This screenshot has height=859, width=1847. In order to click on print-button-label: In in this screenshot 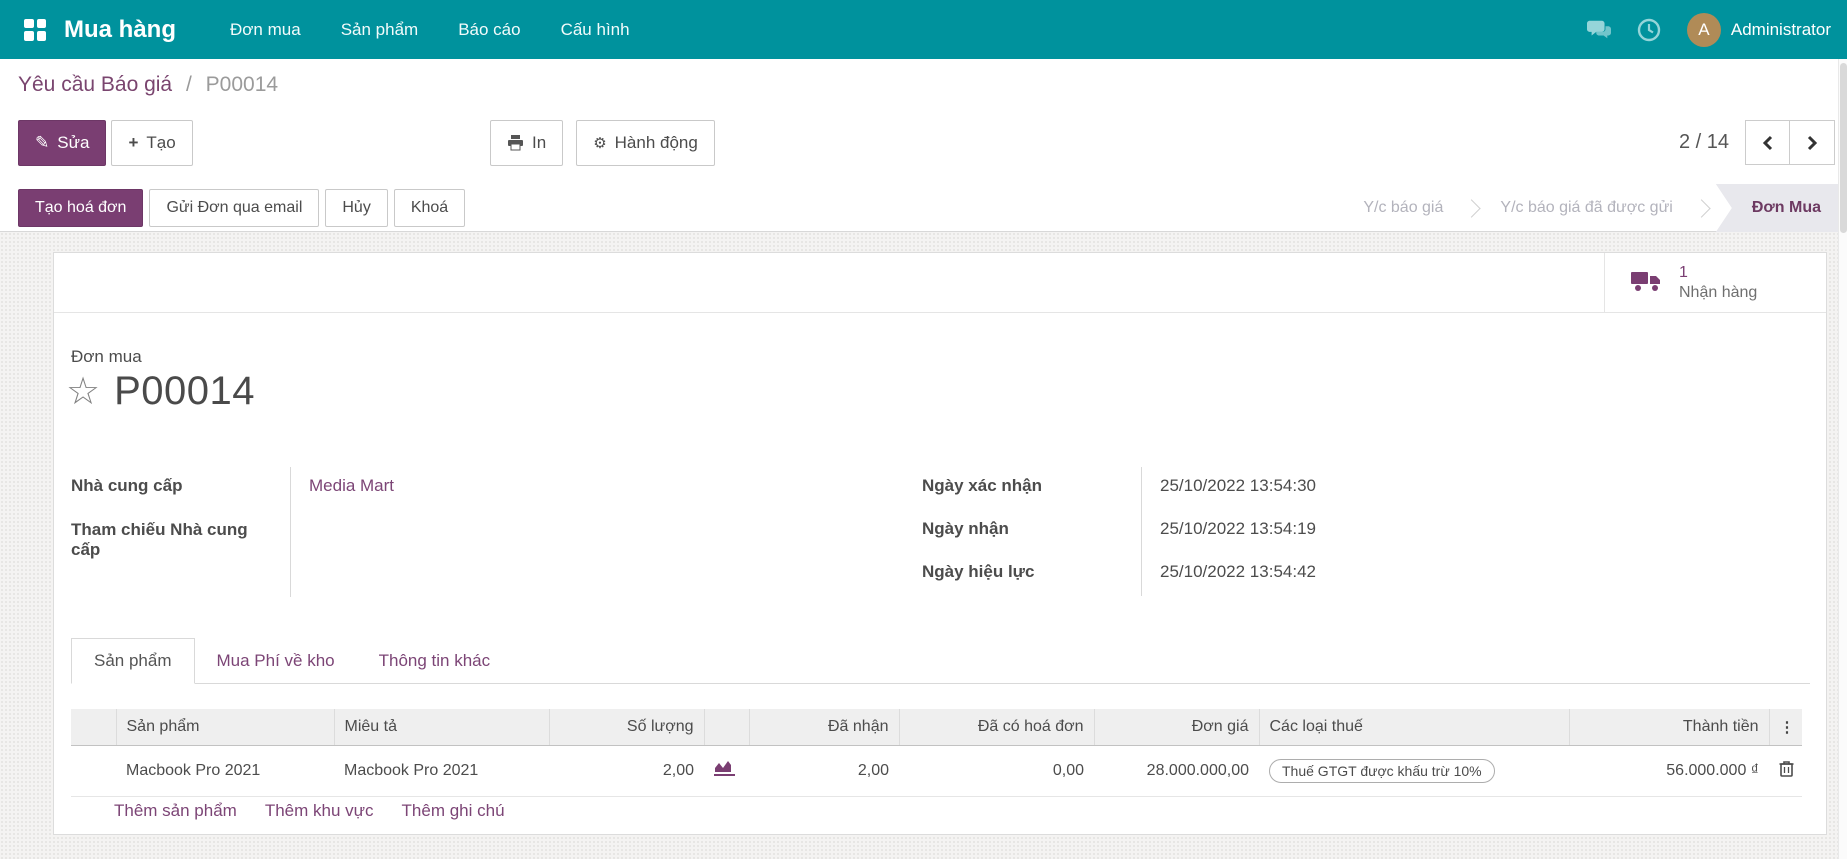, I will do `click(539, 142)`.